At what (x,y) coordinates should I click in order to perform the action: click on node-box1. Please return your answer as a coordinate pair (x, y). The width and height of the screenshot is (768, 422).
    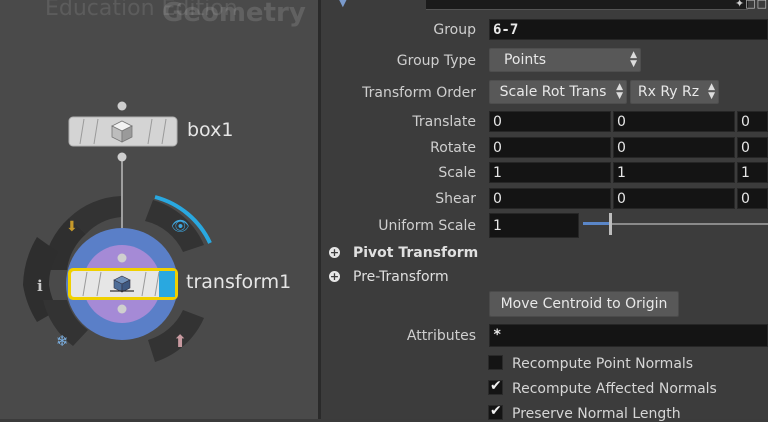
    Looking at the image, I should click on (123, 131).